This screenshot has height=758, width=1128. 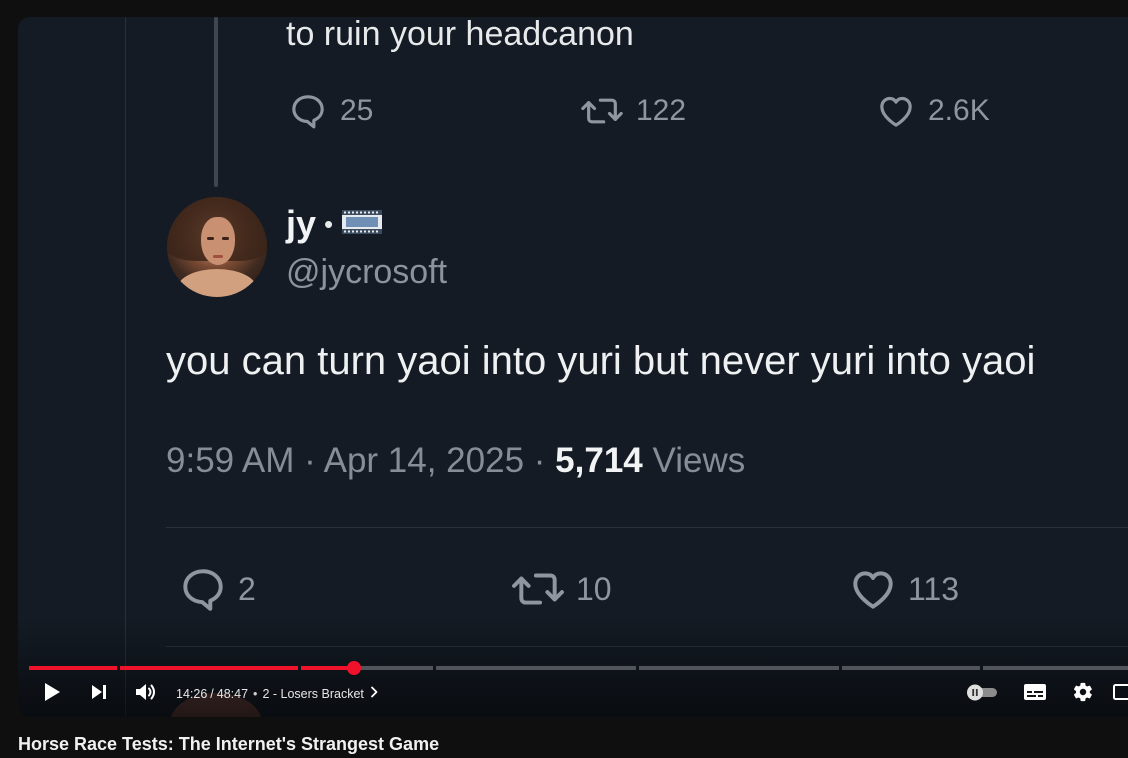 What do you see at coordinates (424, 460) in the screenshot?
I see `tweet-date: Apr 14, 2025` at bounding box center [424, 460].